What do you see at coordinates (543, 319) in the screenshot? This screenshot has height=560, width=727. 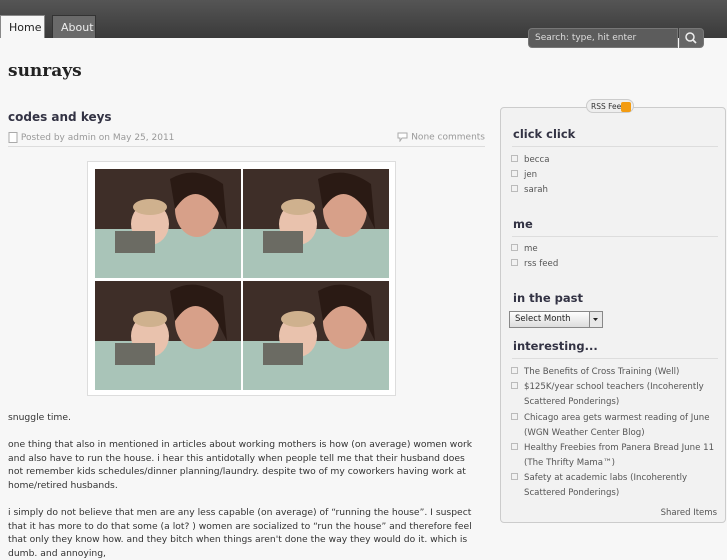 I see `select-value: Select Month` at bounding box center [543, 319].